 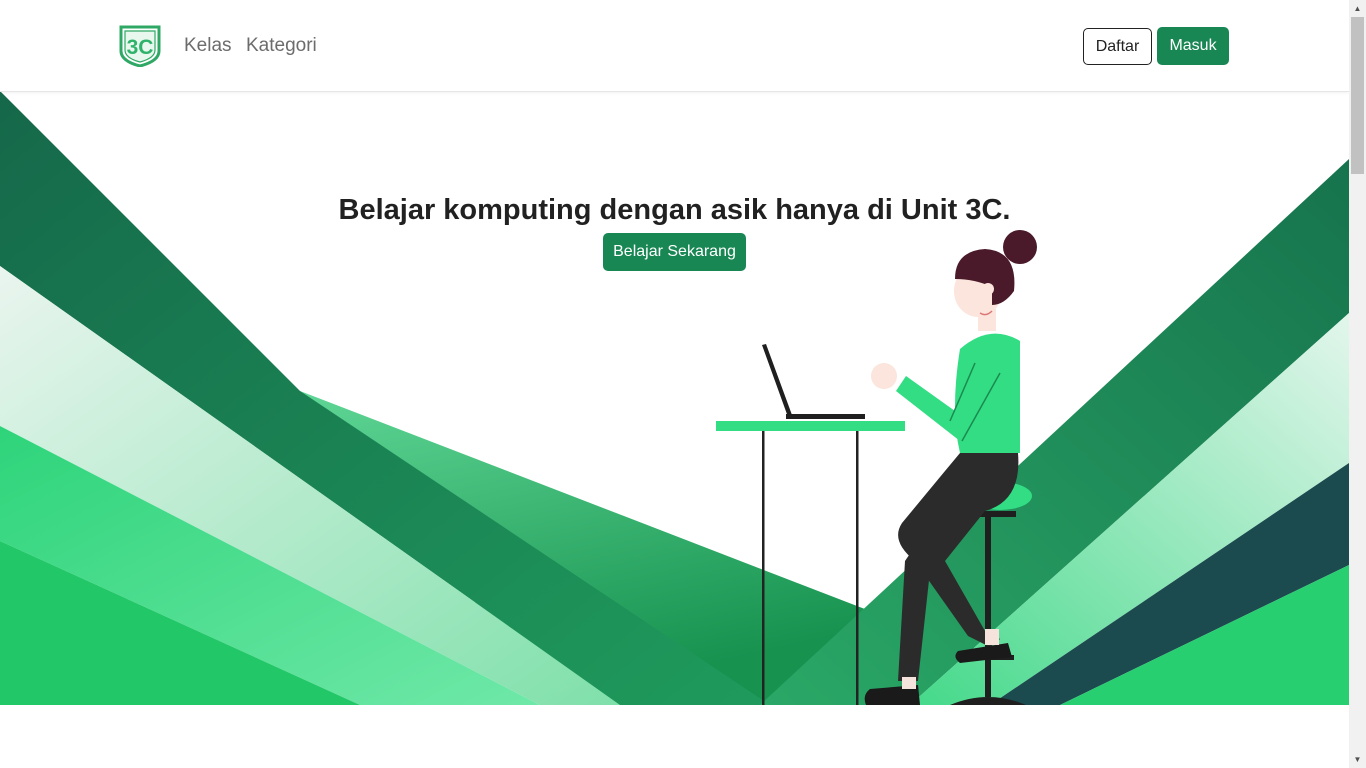 What do you see at coordinates (1357, 95) in the screenshot?
I see `scrollbar-thumb` at bounding box center [1357, 95].